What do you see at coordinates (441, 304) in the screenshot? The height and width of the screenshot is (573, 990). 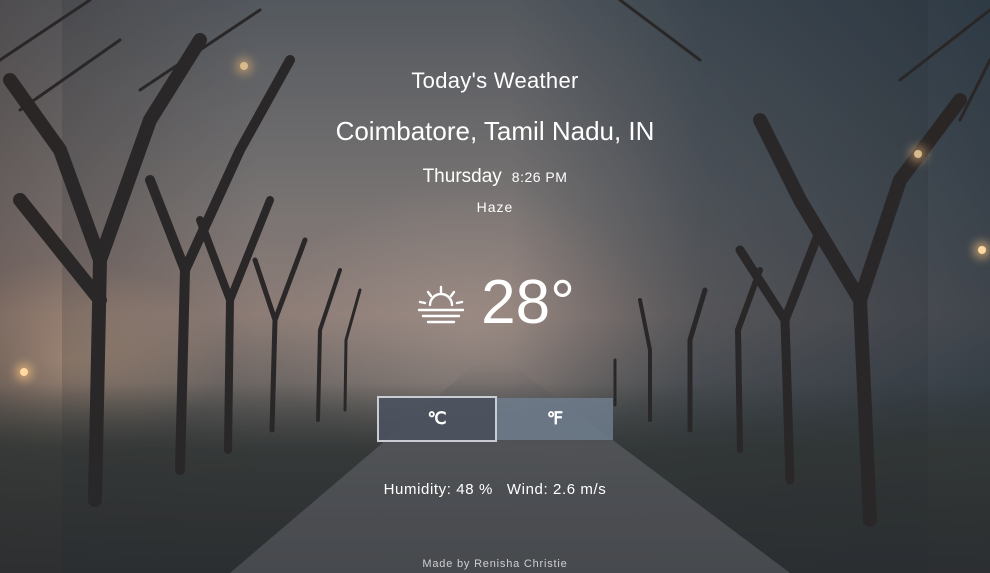 I see `haze-sun-icon` at bounding box center [441, 304].